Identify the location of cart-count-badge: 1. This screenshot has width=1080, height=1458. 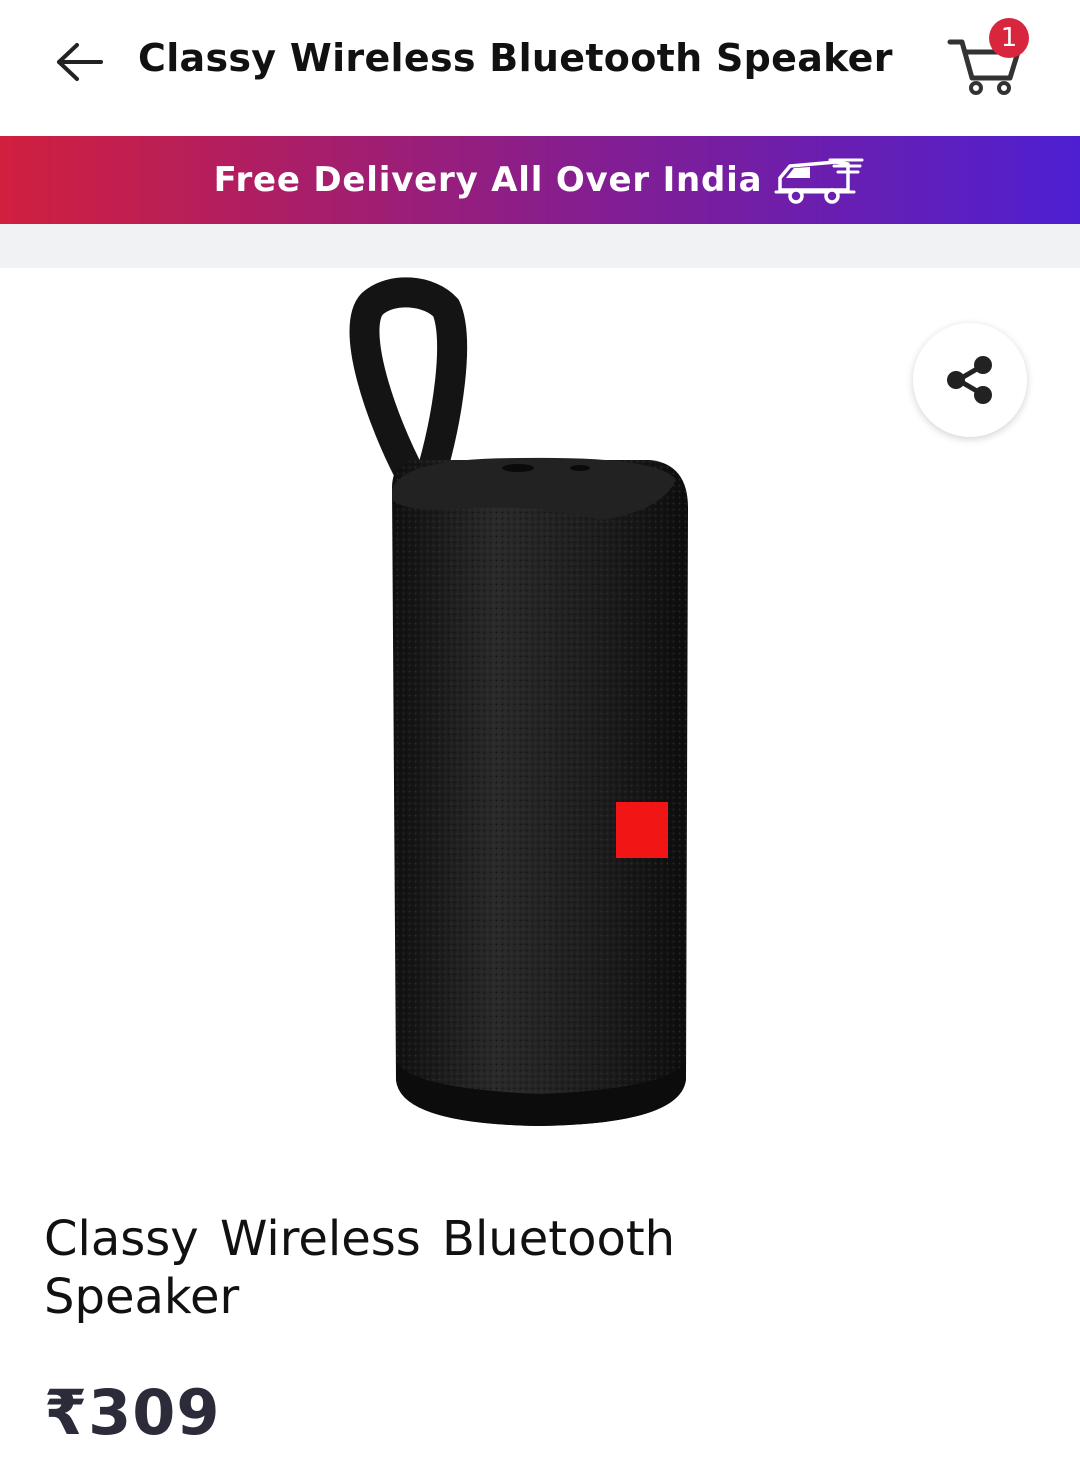
(1009, 38).